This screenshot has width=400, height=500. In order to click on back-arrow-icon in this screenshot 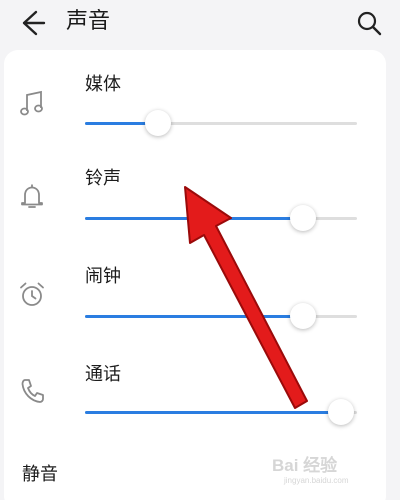, I will do `click(34, 23)`.